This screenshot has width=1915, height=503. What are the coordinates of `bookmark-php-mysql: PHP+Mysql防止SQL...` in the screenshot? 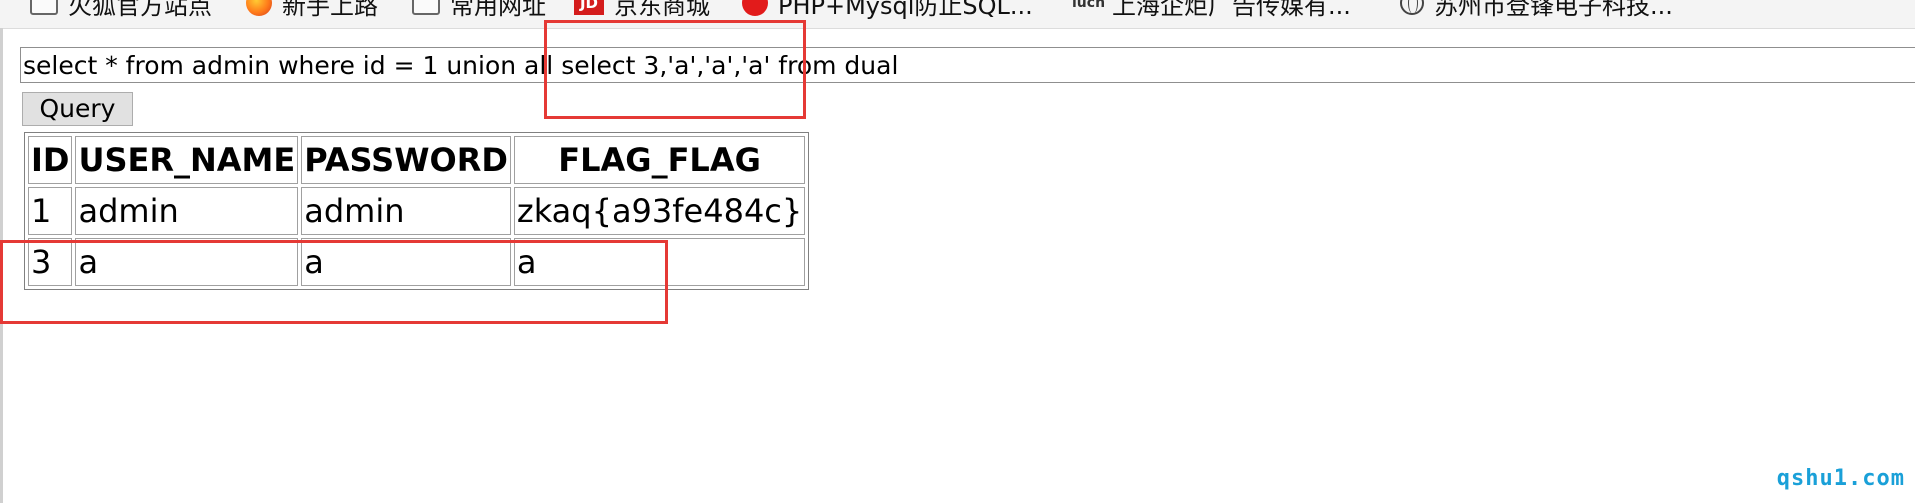 It's located at (887, 10).